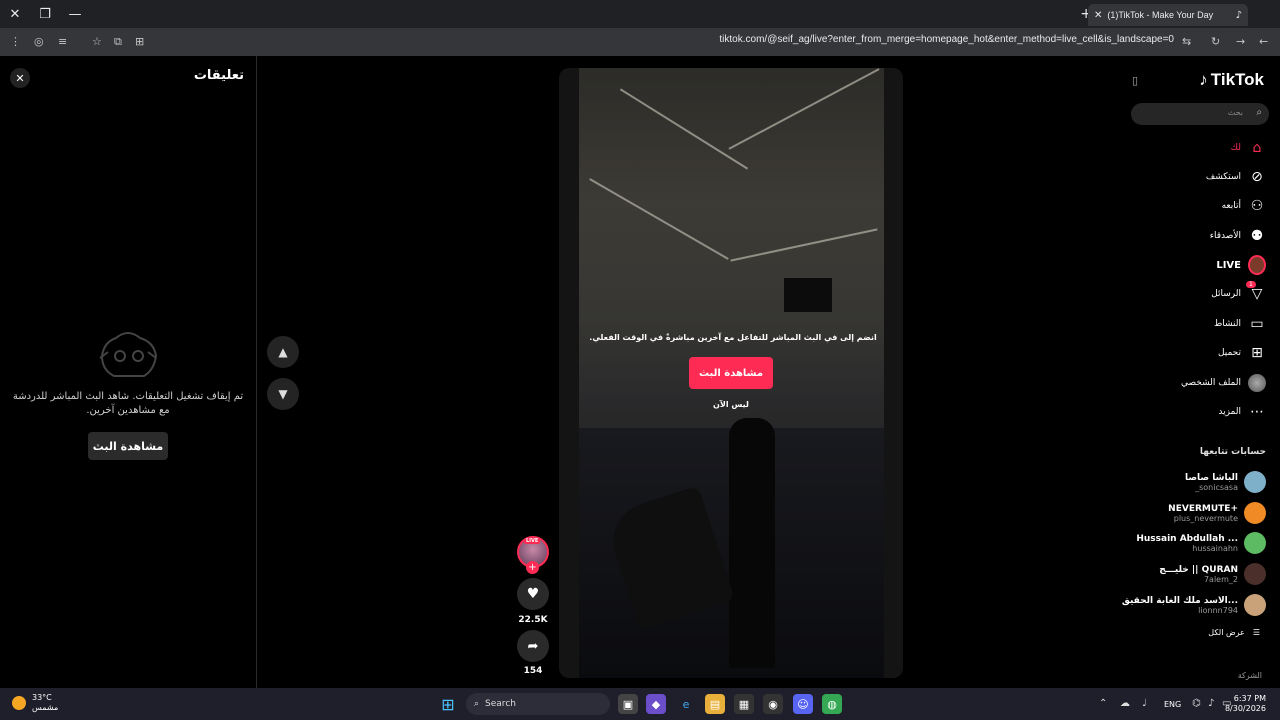  What do you see at coordinates (1234, 632) in the screenshot?
I see `see-all-button: عرض الكل ☰` at bounding box center [1234, 632].